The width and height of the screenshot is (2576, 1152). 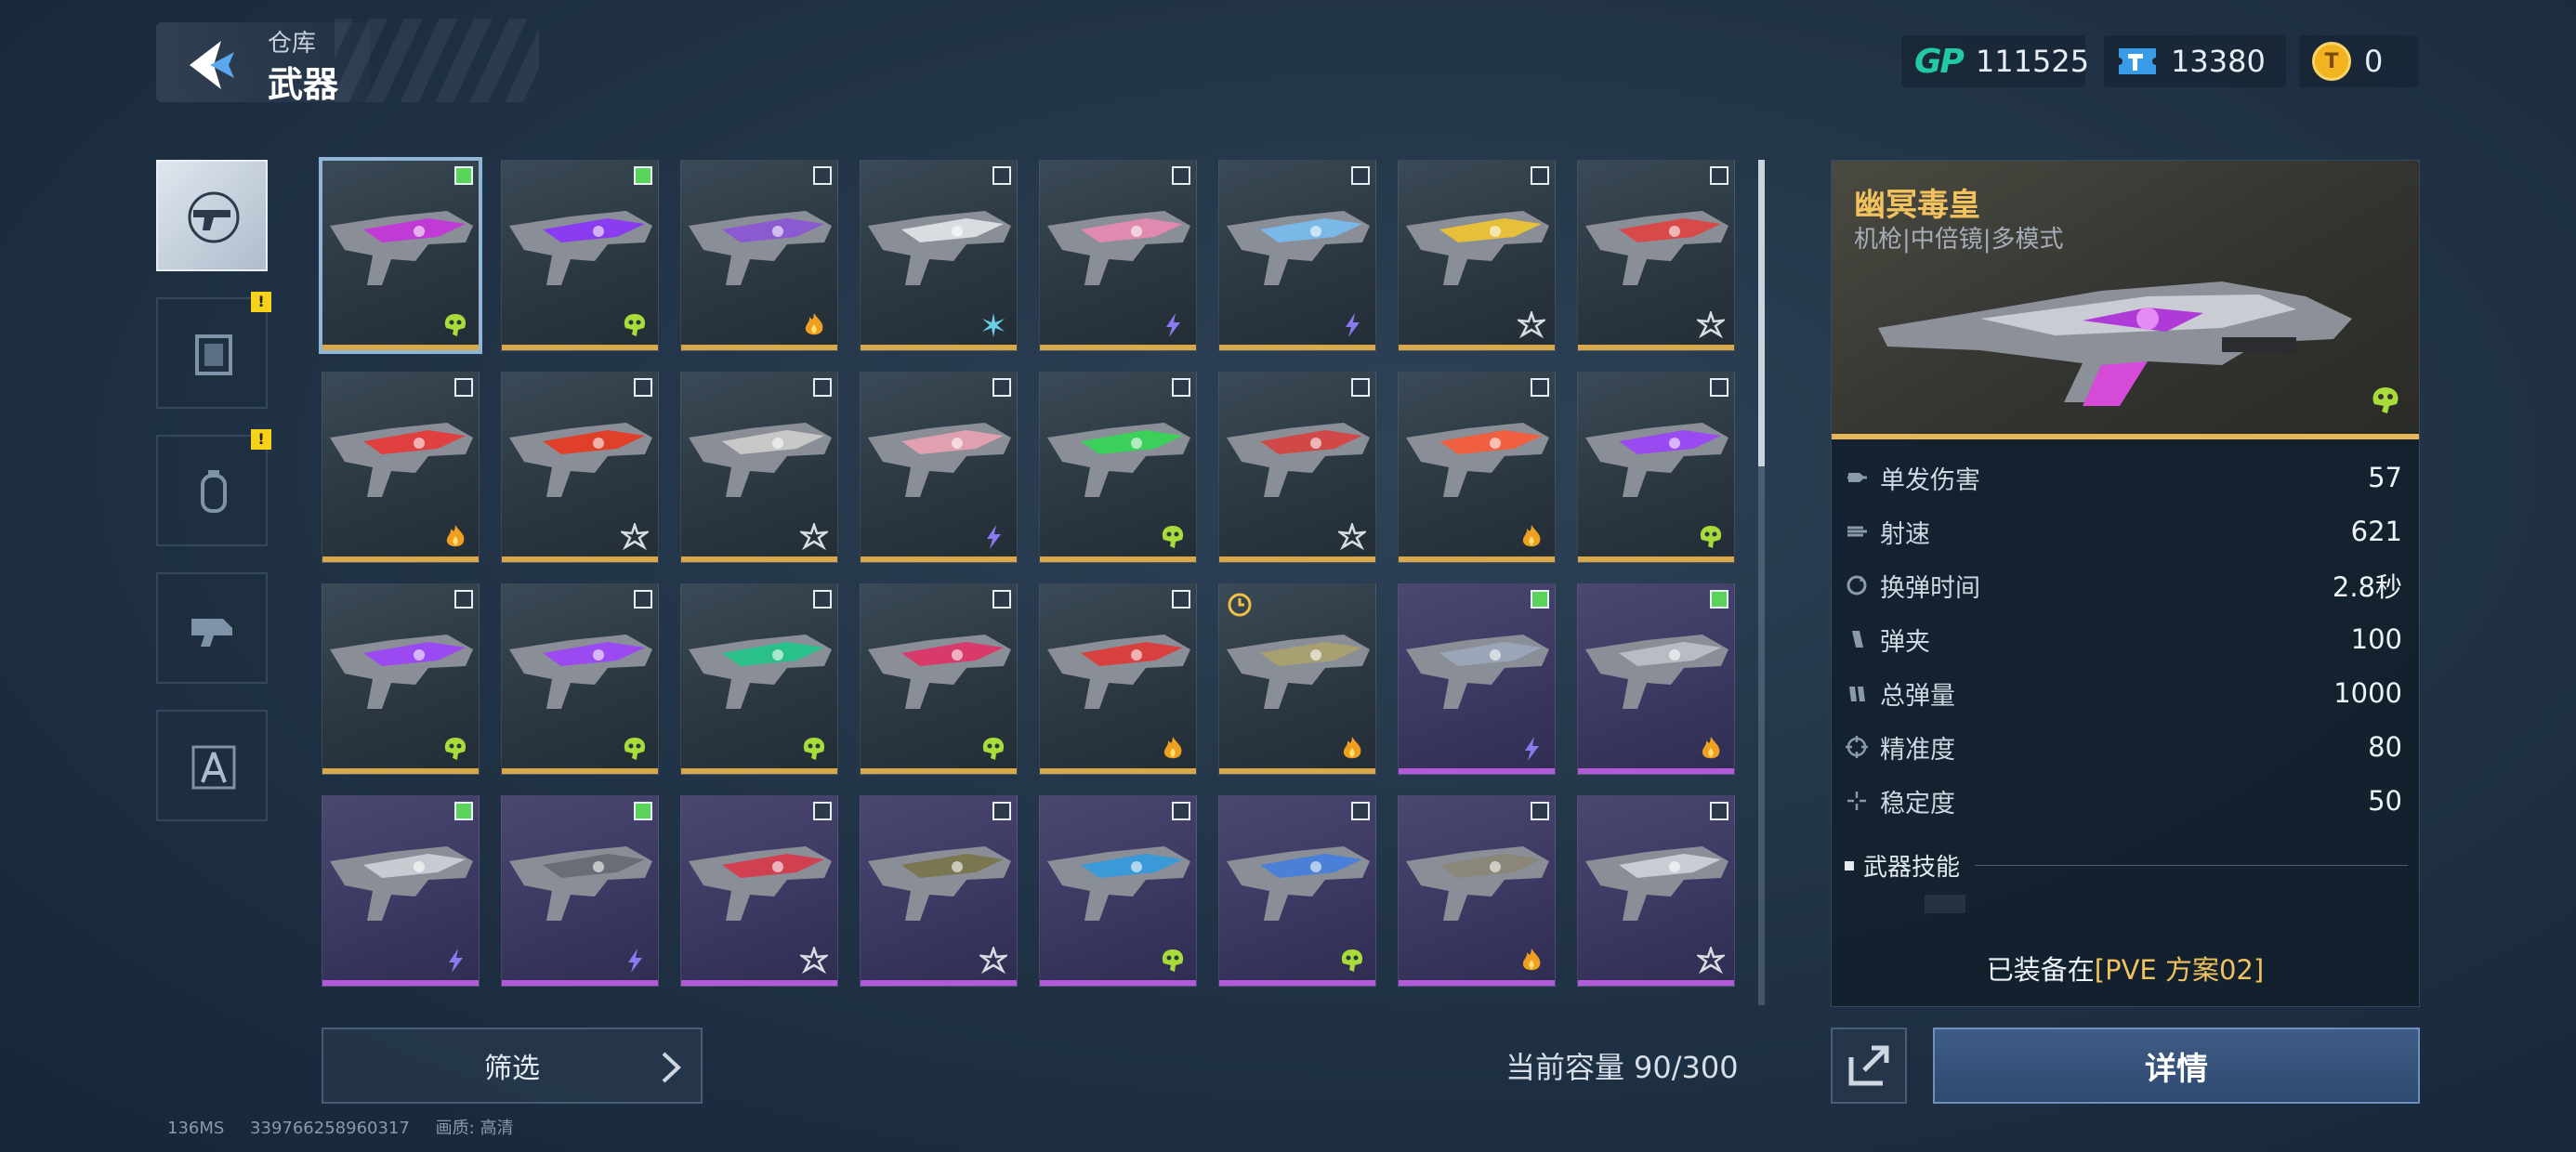 What do you see at coordinates (212, 65) in the screenshot?
I see `back-button` at bounding box center [212, 65].